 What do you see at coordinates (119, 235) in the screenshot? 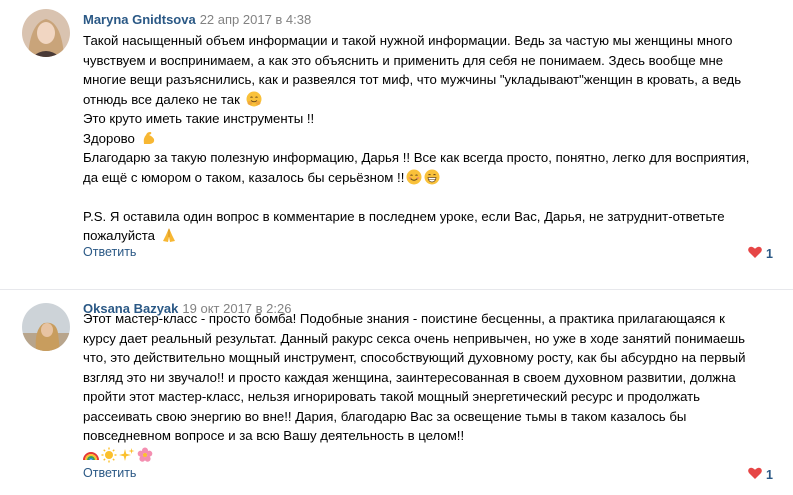
I see `text-line-part: пожалуйста` at bounding box center [119, 235].